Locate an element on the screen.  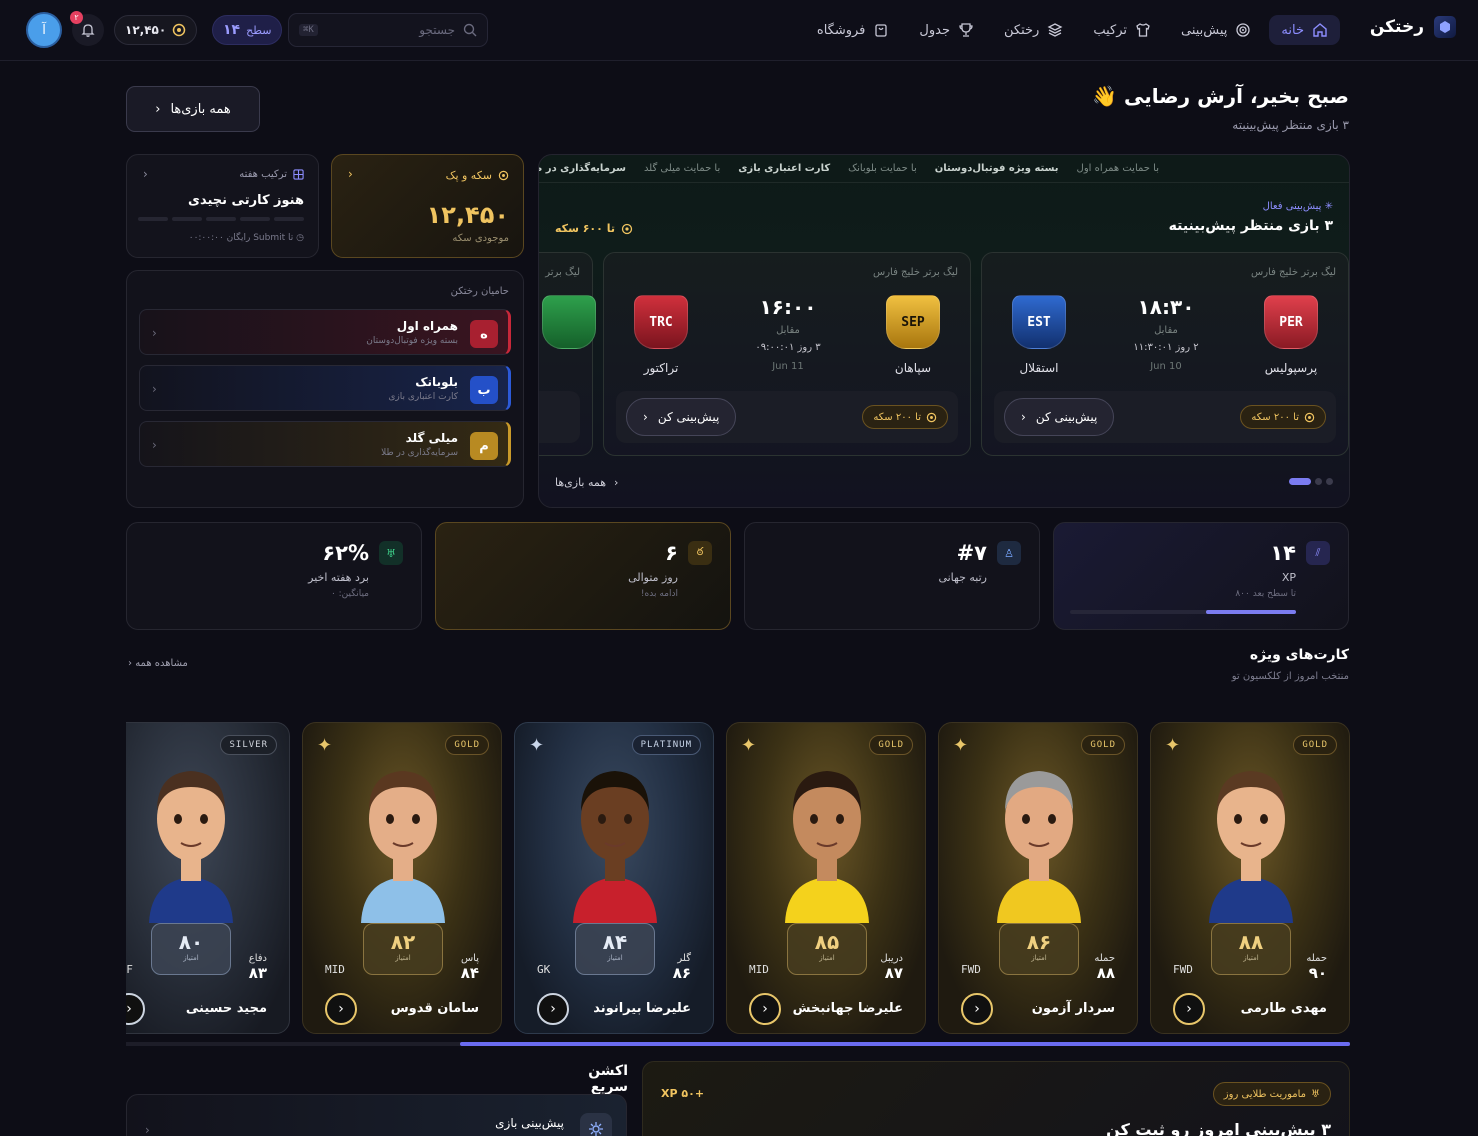
sparkle-icon: ✦ is located at coordinates (325, 745).